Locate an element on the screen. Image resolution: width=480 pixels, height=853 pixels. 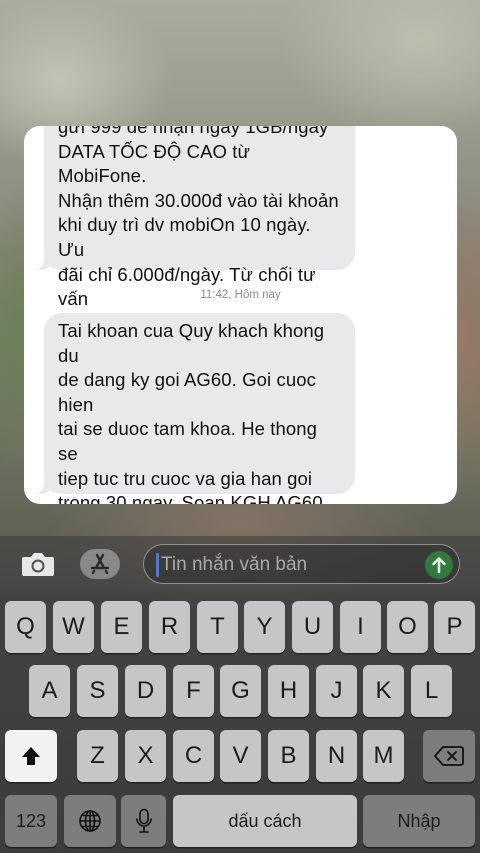
key-t: T is located at coordinates (217, 627).